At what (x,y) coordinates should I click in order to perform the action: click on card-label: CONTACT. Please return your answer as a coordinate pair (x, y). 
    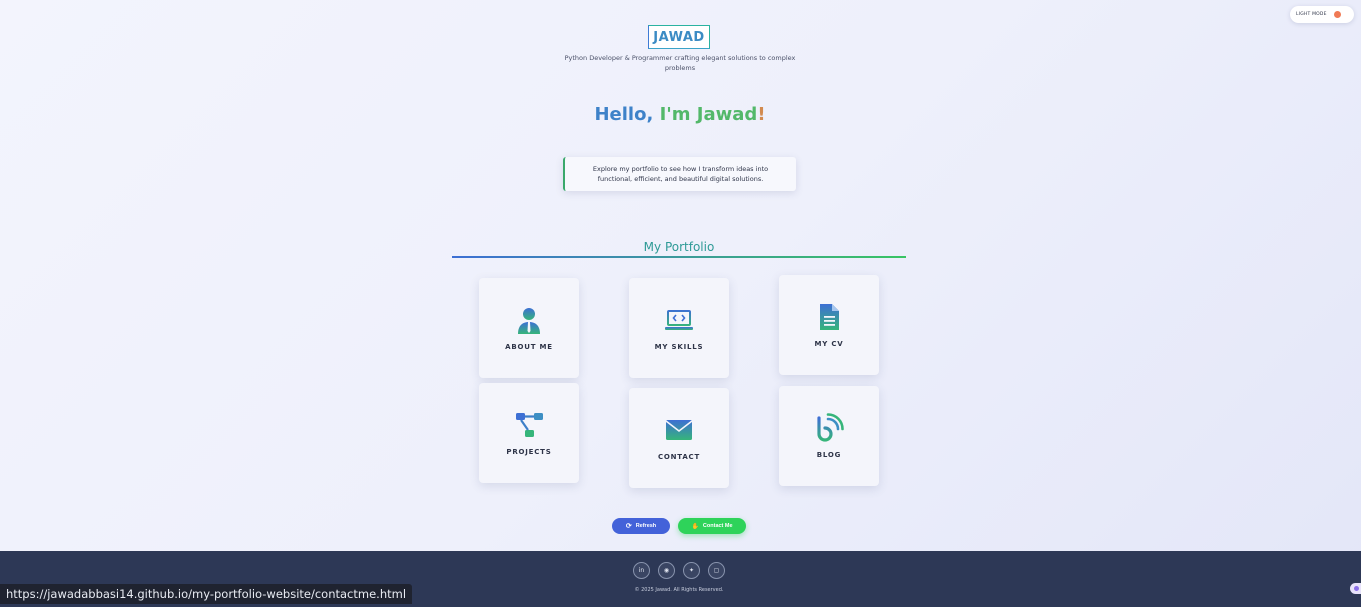
    Looking at the image, I should click on (679, 457).